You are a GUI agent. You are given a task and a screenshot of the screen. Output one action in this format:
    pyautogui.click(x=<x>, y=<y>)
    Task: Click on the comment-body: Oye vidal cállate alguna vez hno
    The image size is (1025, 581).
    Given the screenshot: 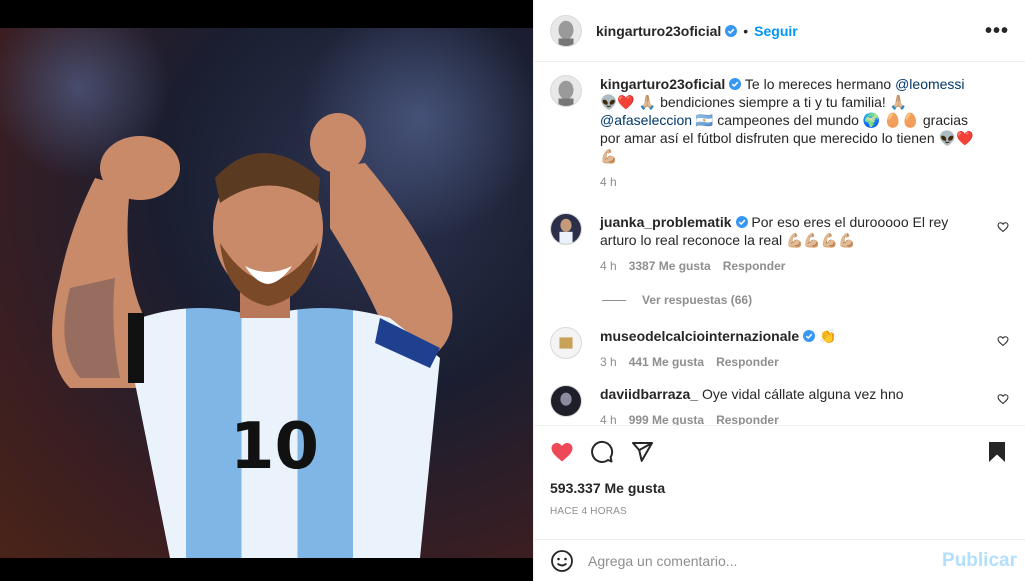 What is the action you would take?
    pyautogui.click(x=802, y=394)
    